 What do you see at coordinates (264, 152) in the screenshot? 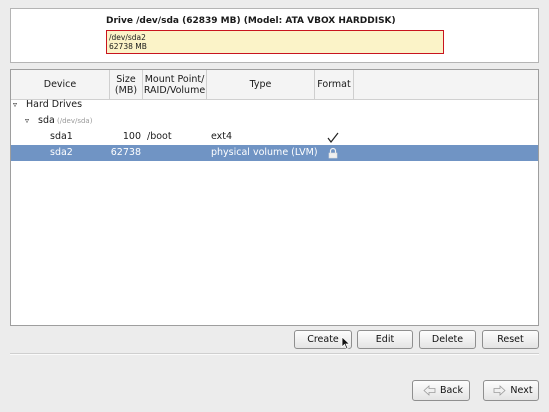
I see `partition-type: physical volume (LVM)` at bounding box center [264, 152].